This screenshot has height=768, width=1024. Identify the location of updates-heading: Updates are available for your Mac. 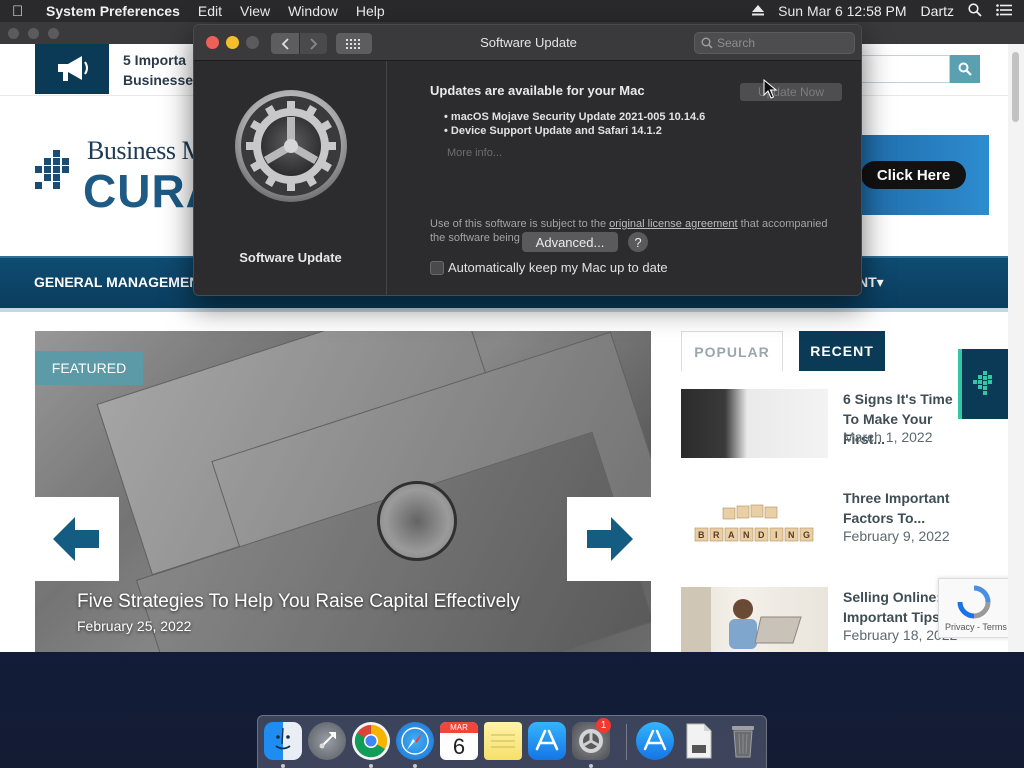
(537, 90).